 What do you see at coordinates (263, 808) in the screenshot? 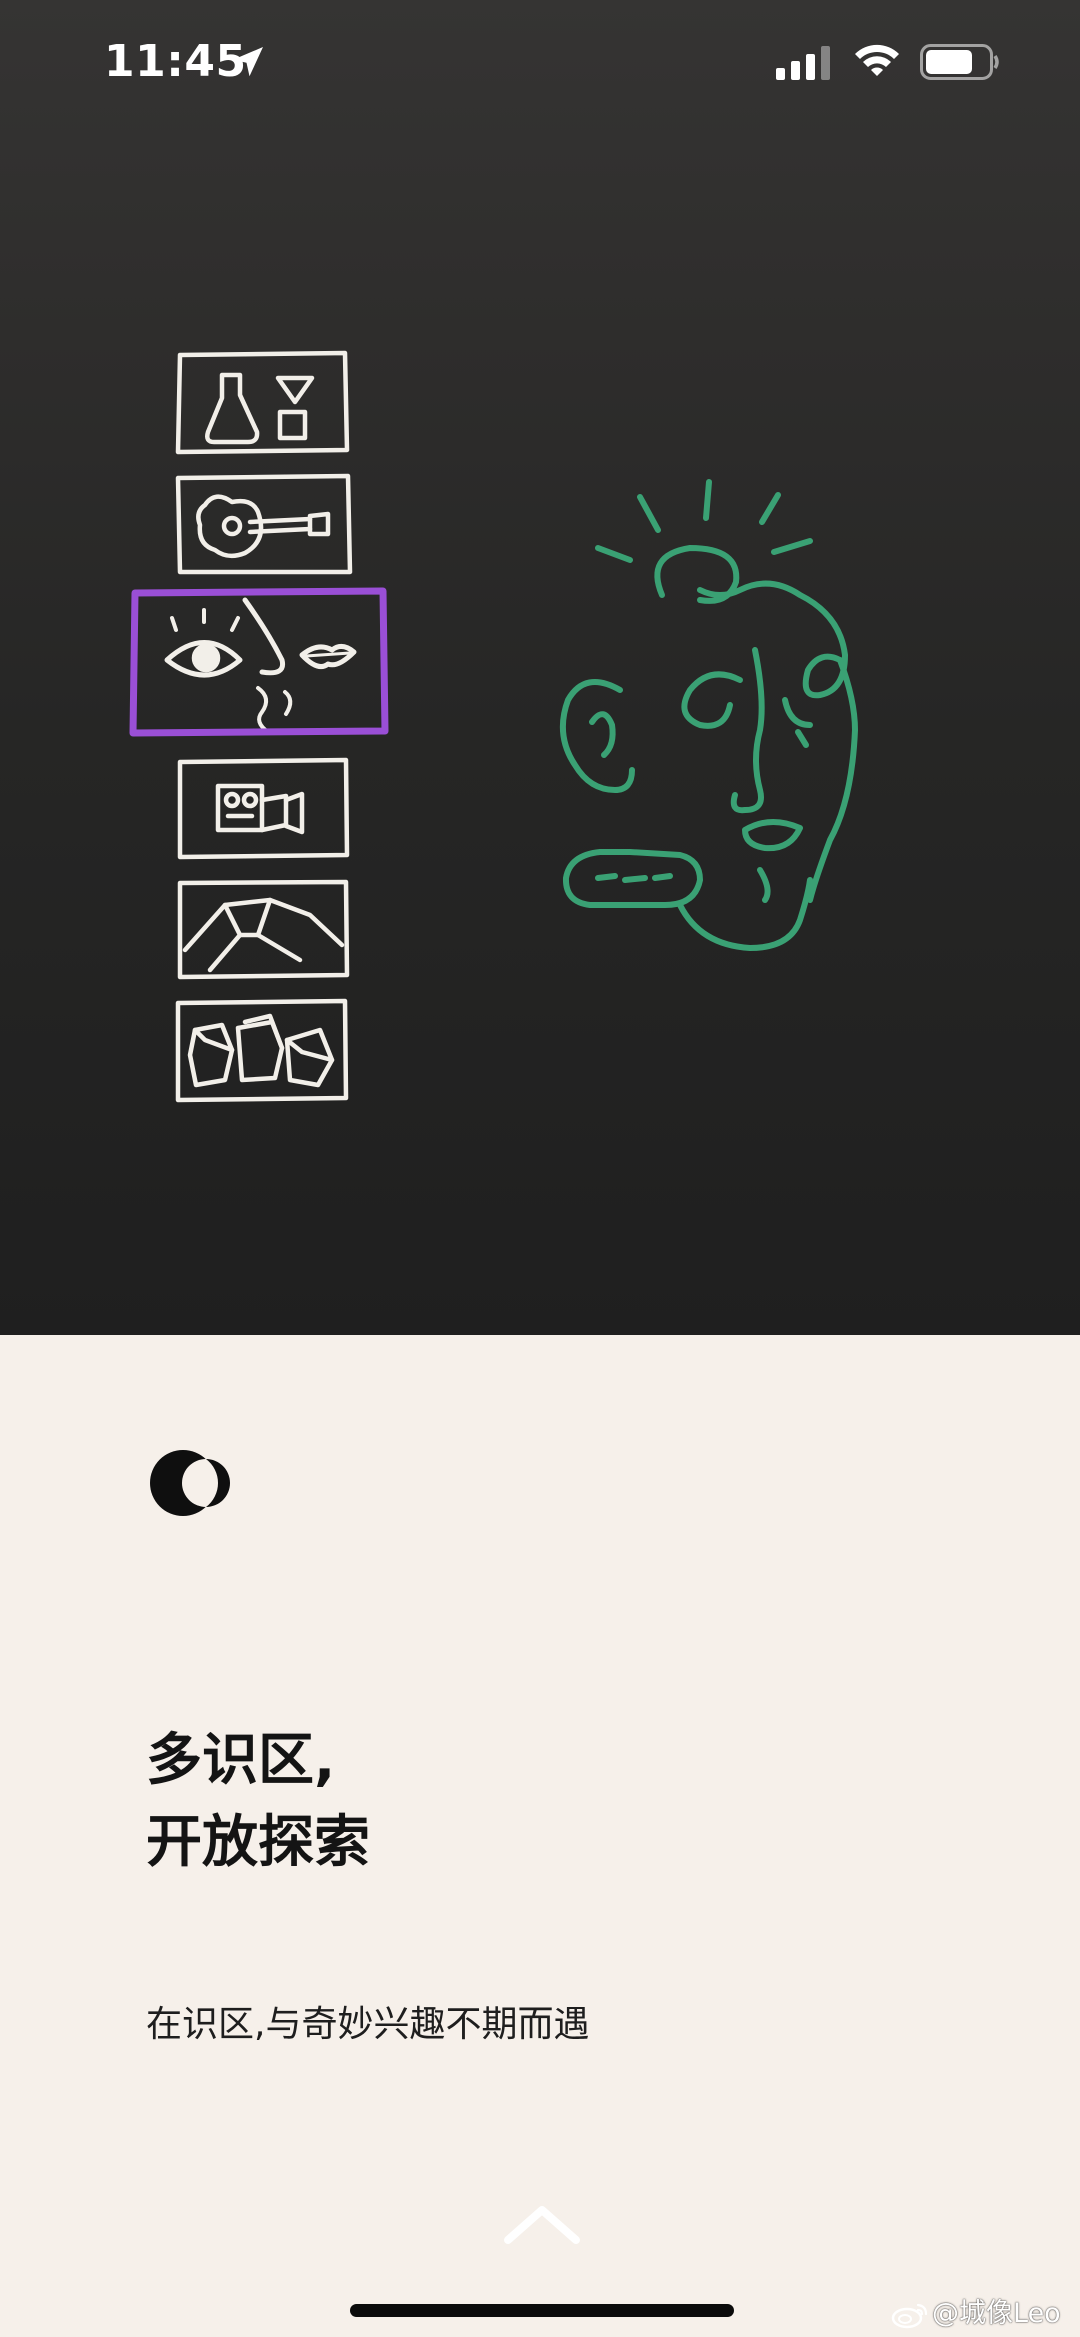
I see `camera-icon` at bounding box center [263, 808].